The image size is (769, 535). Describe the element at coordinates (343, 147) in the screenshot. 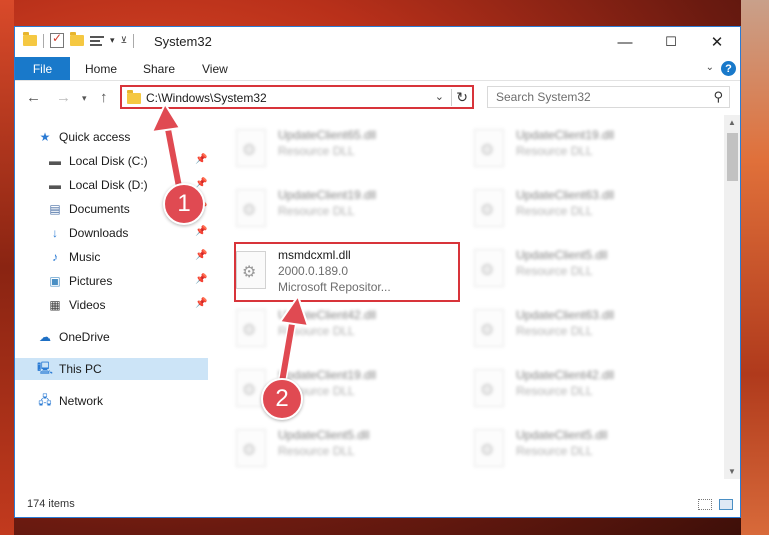

I see `list-item: UpdateClient65.dll Resource DLL` at that location.